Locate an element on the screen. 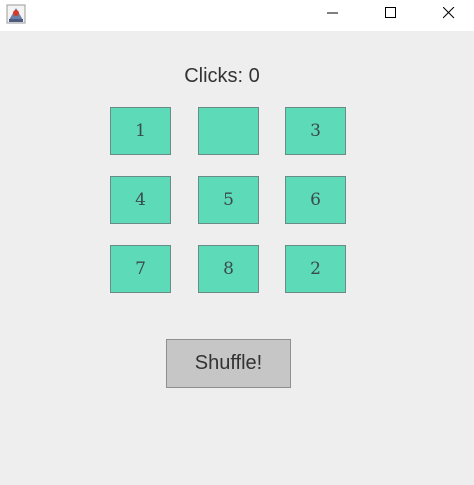 The image size is (474, 485). puzzle-tile-1: 1 is located at coordinates (140, 131).